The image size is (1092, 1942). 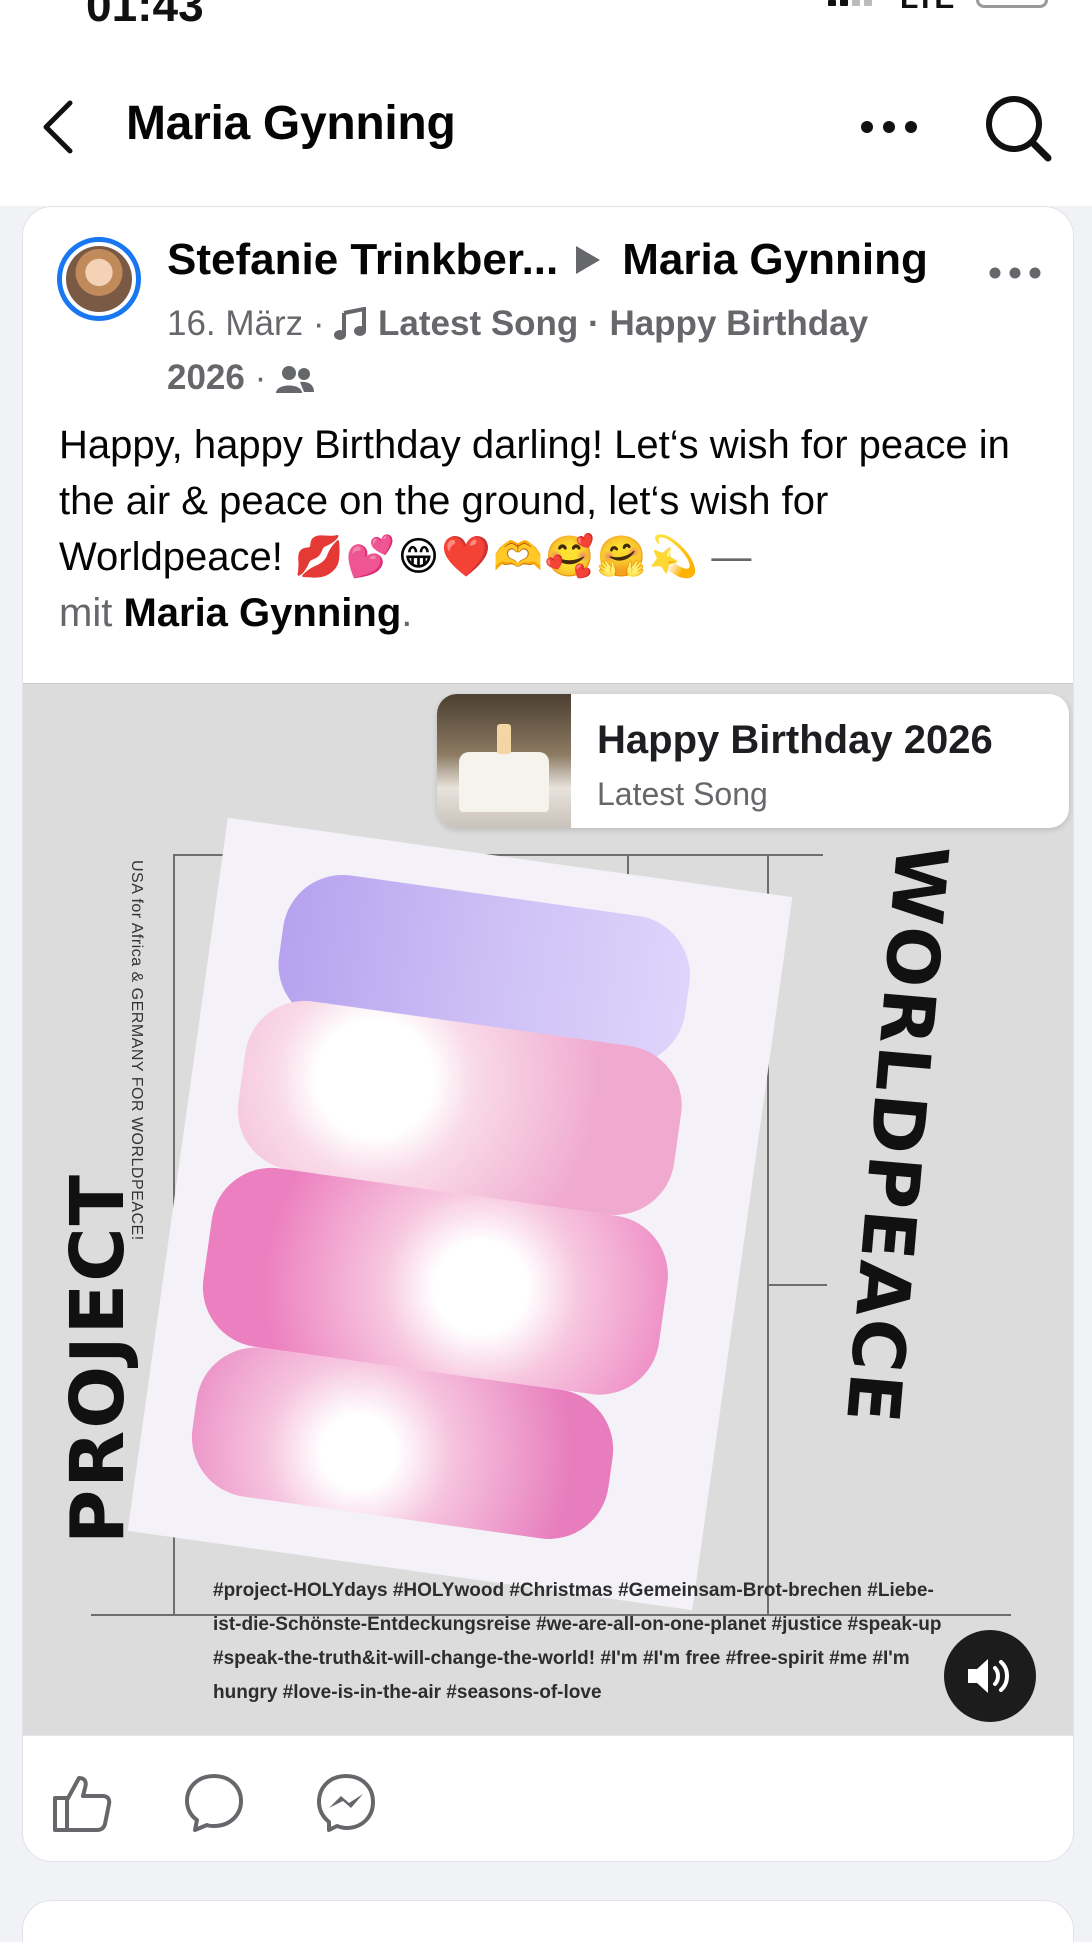 What do you see at coordinates (548, 1921) in the screenshot?
I see `next-post-card` at bounding box center [548, 1921].